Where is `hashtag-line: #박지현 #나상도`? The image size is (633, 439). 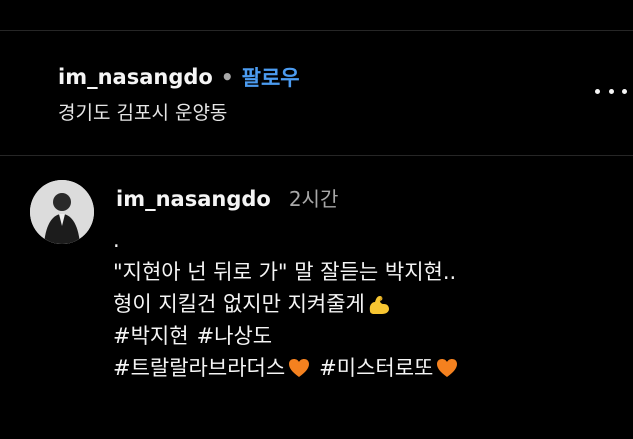
hashtag-line: #박지현 #나상도 is located at coordinates (286, 336).